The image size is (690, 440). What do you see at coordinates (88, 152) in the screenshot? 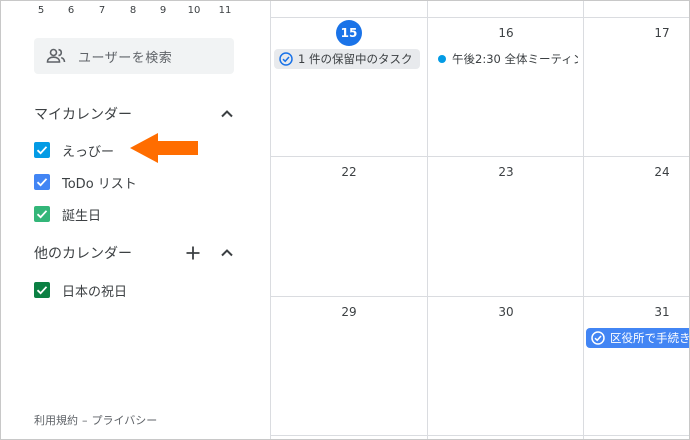
I see `calendar-label: えっびー` at bounding box center [88, 152].